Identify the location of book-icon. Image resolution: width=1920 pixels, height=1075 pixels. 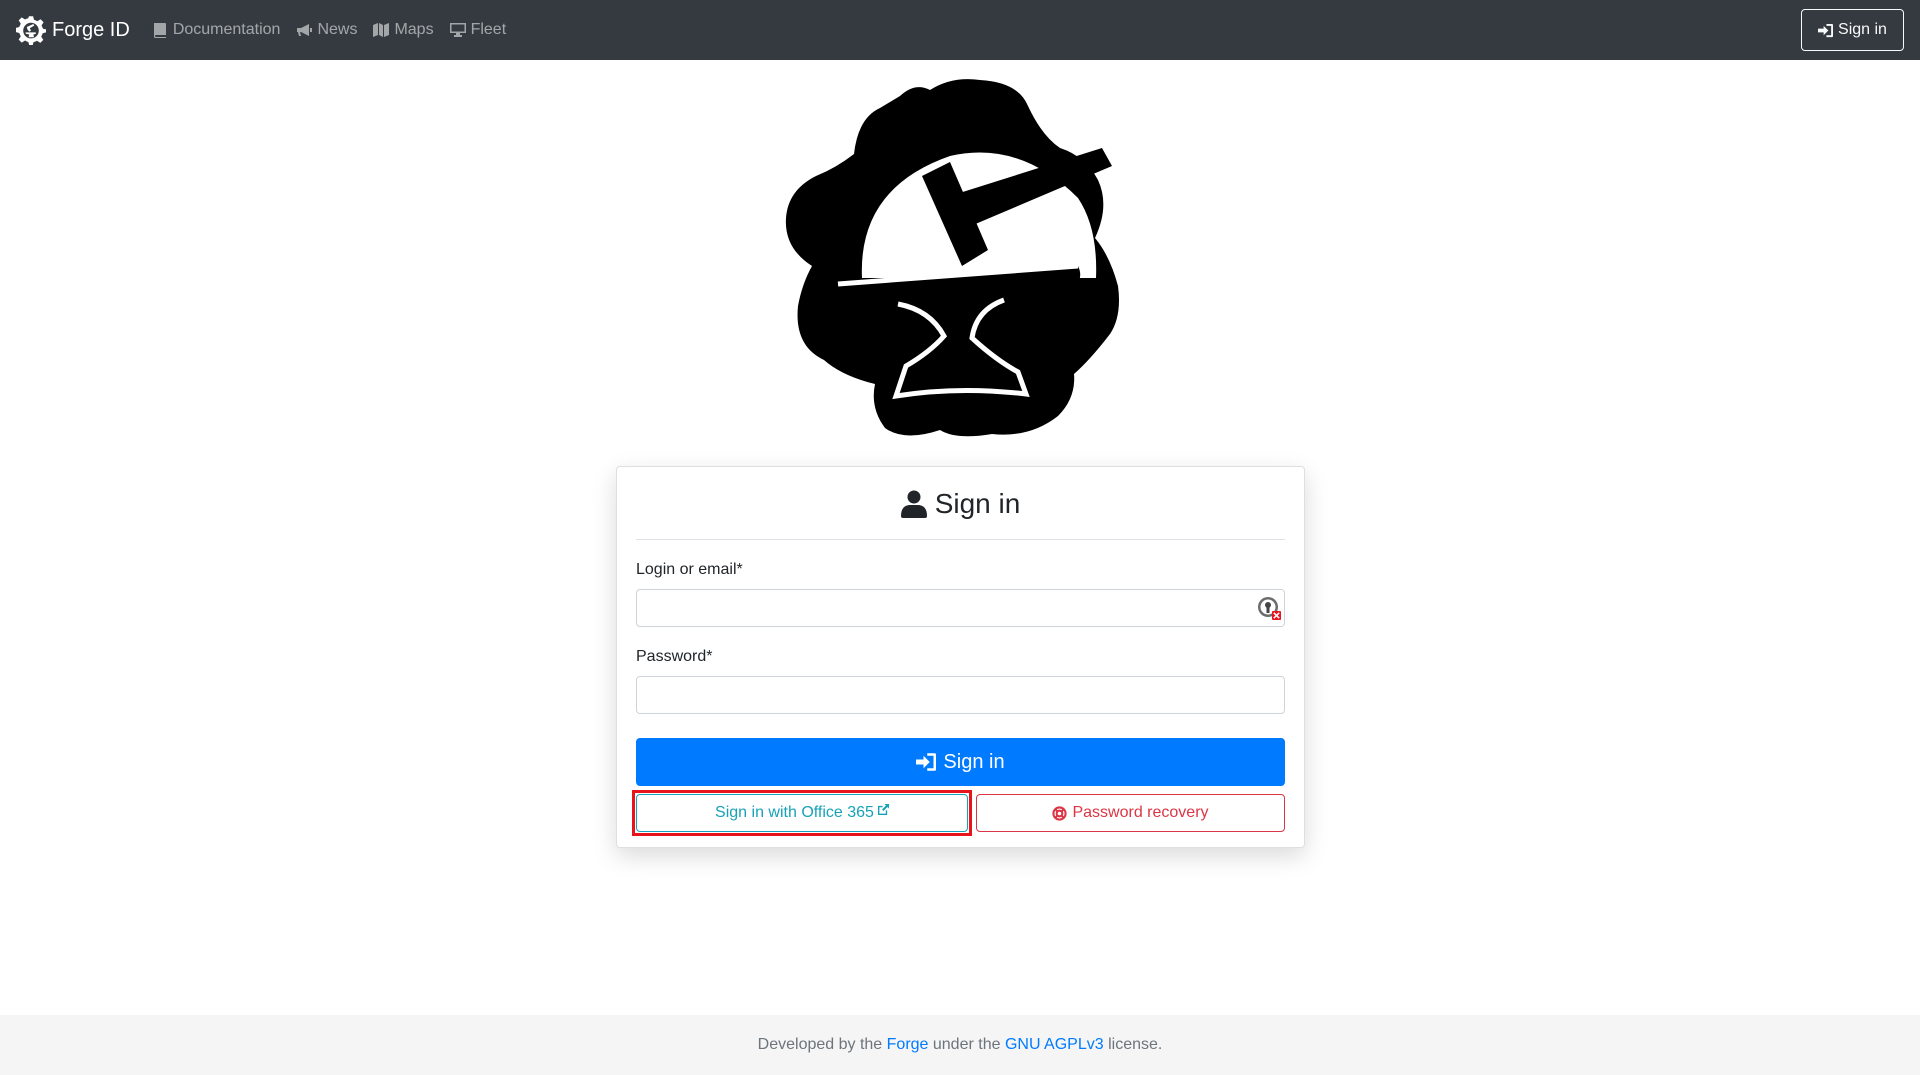
(159, 30).